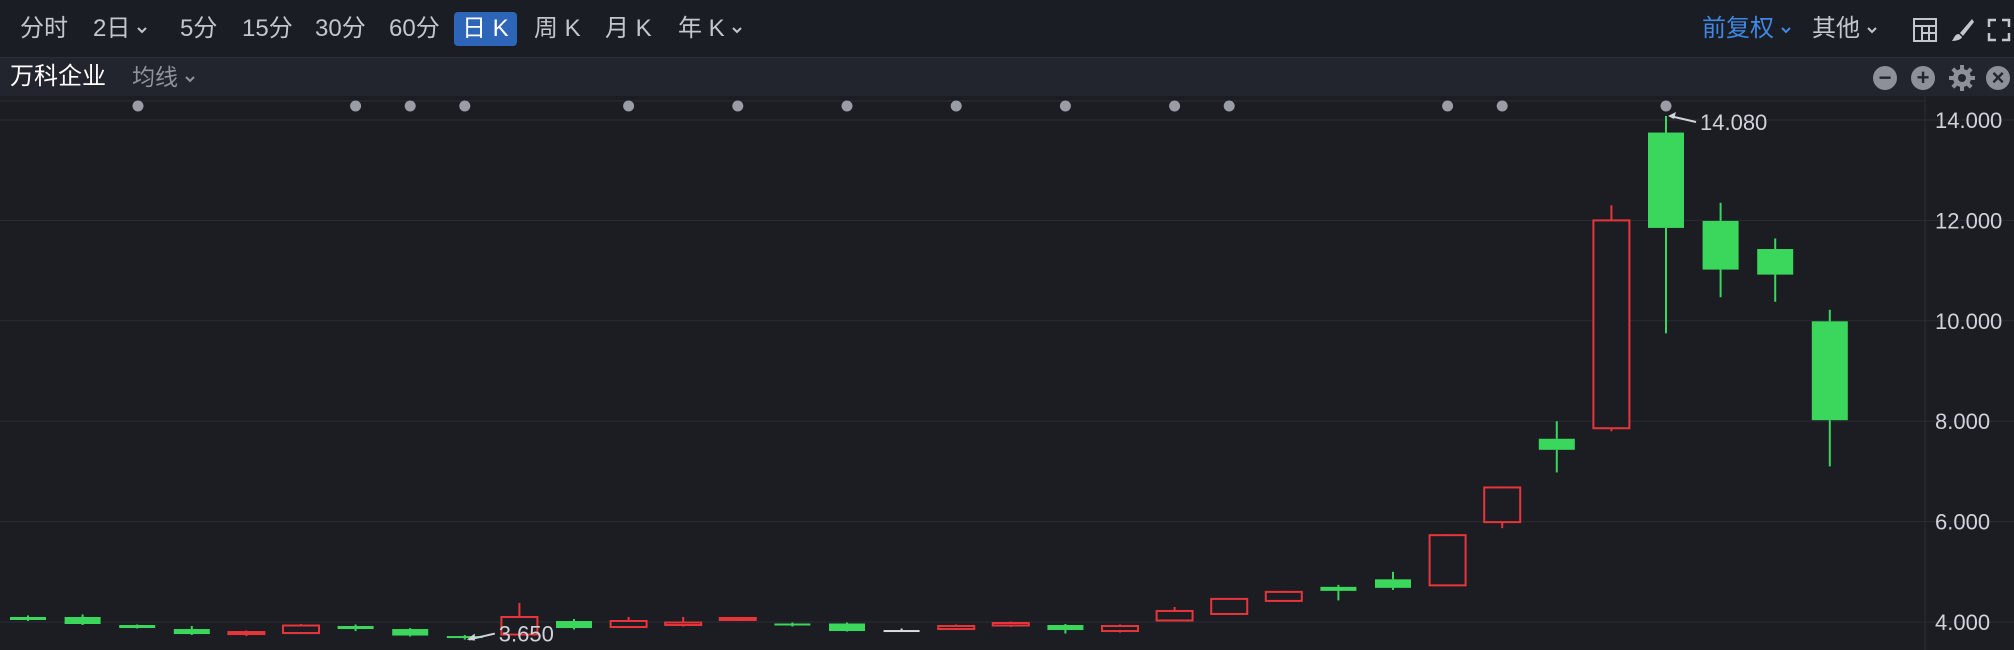  I want to click on tab-30min: 30分, so click(340, 29).